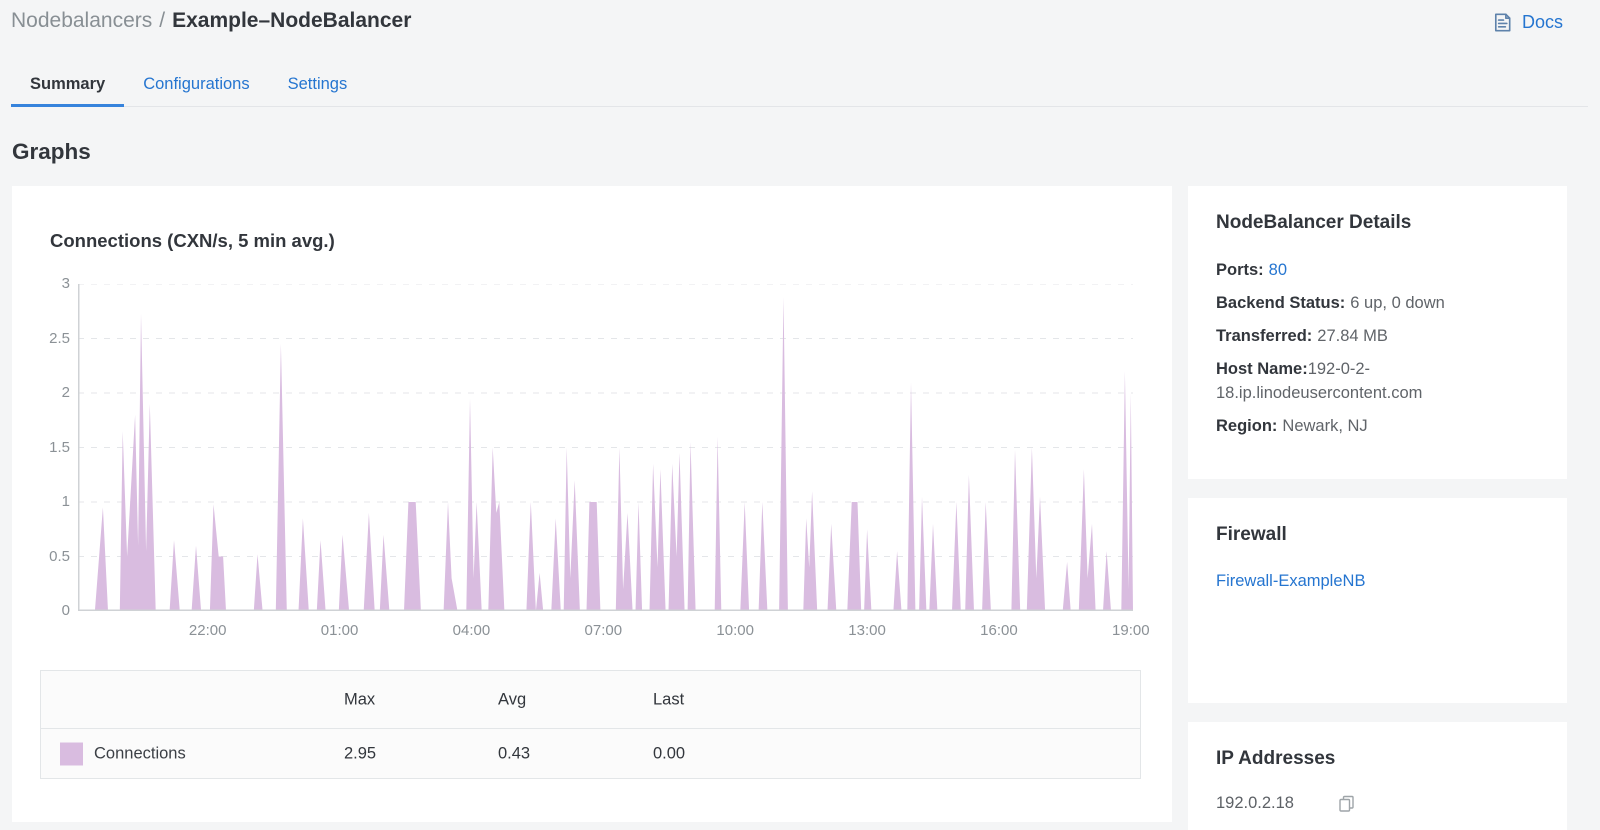 This screenshot has height=830, width=1600. What do you see at coordinates (1542, 22) in the screenshot?
I see `docs-label: Docs` at bounding box center [1542, 22].